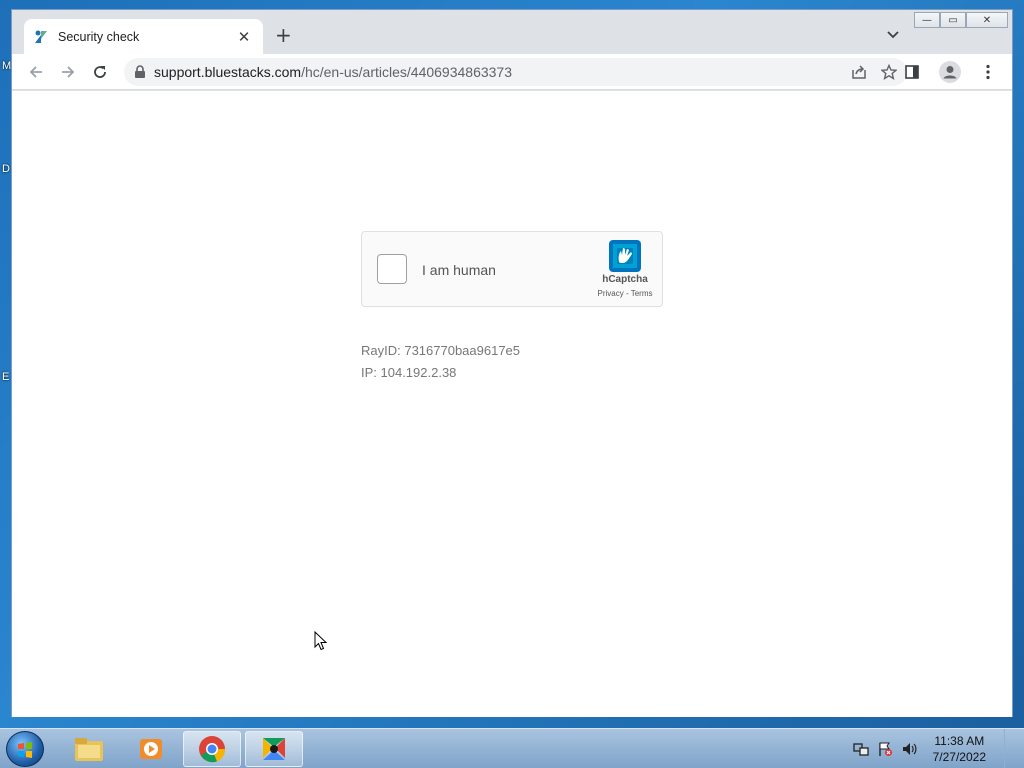 This screenshot has width=1024, height=768. Describe the element at coordinates (512, 748) in the screenshot. I see `taskbar: 11:38 AM 7/27/2022` at that location.